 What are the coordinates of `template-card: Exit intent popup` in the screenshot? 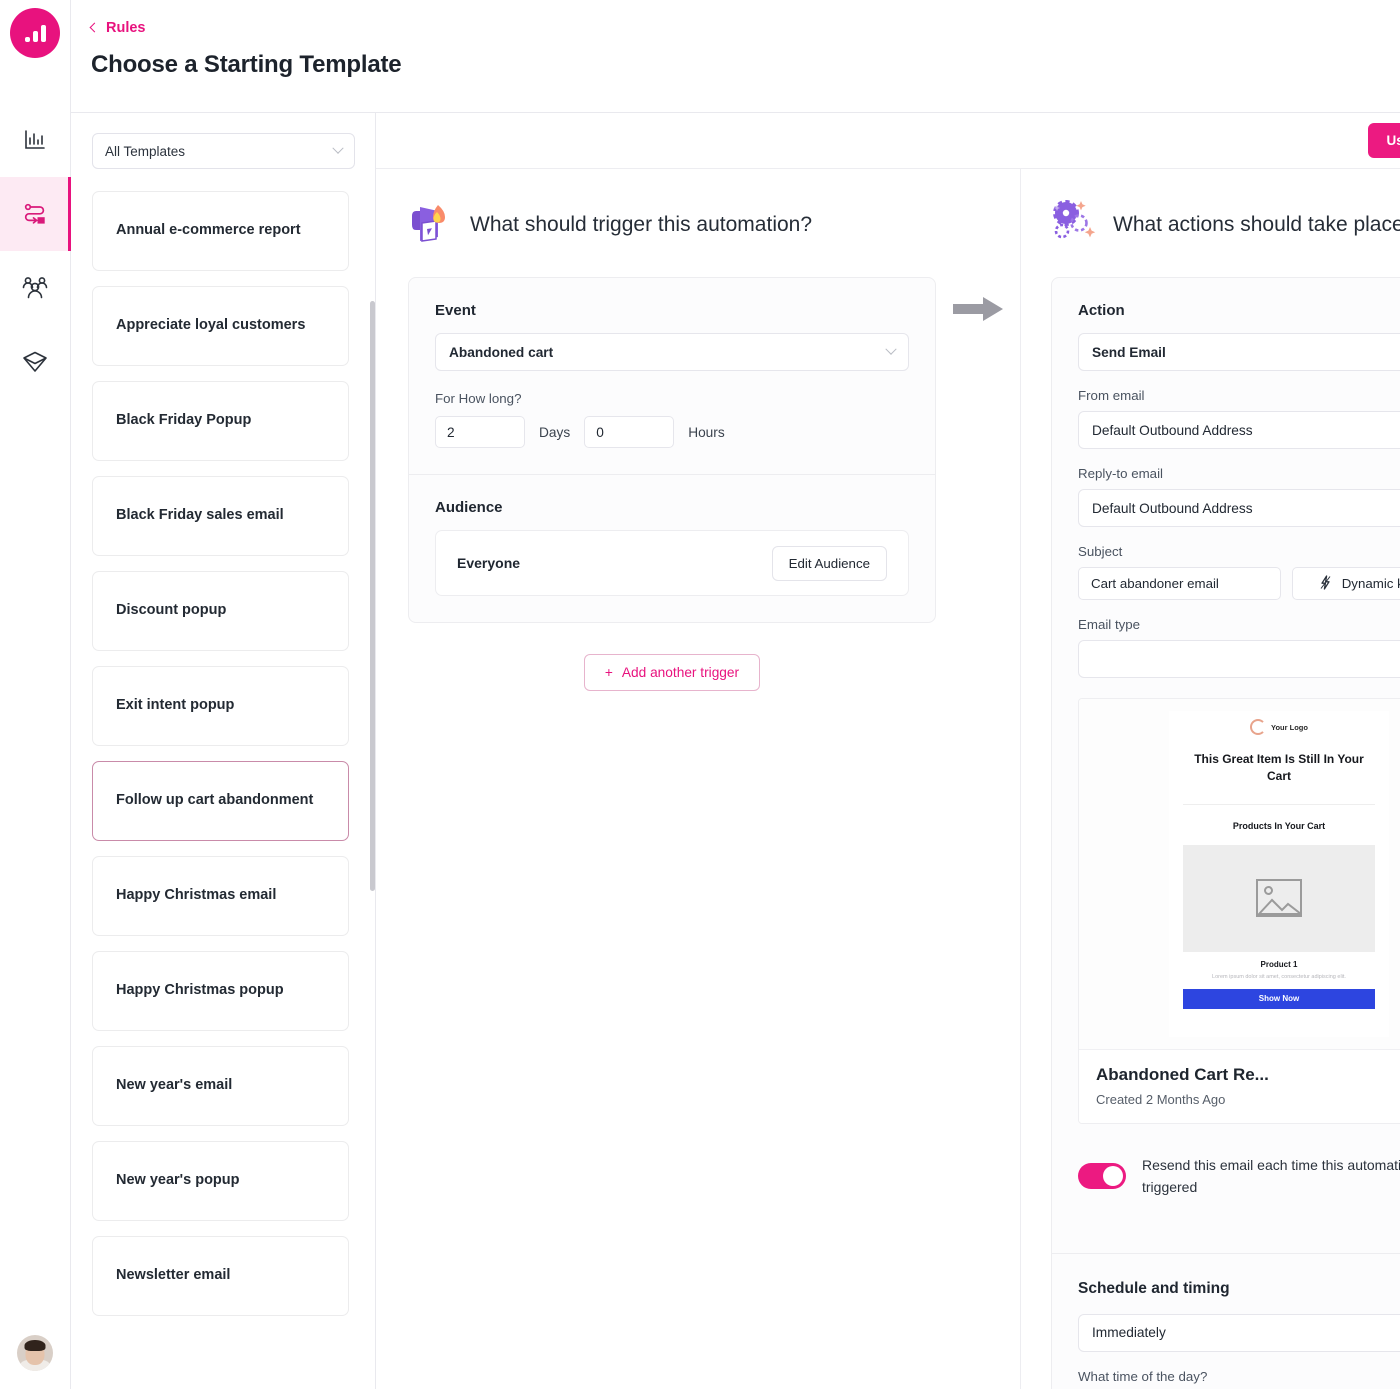 It's located at (220, 706).